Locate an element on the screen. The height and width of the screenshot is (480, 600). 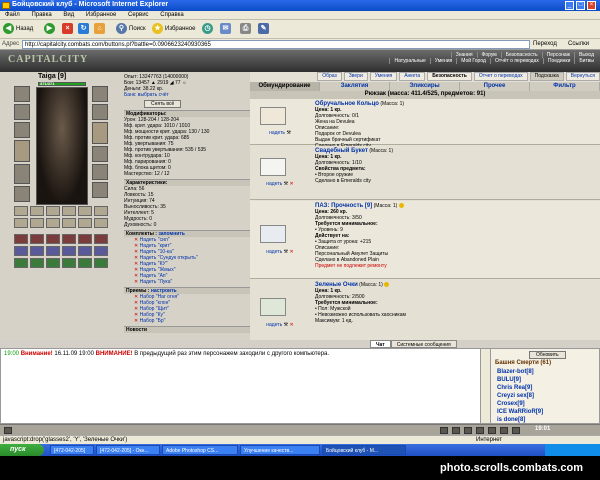
tab-system-messages: Системные сообщения is located at coordinates (423, 344).